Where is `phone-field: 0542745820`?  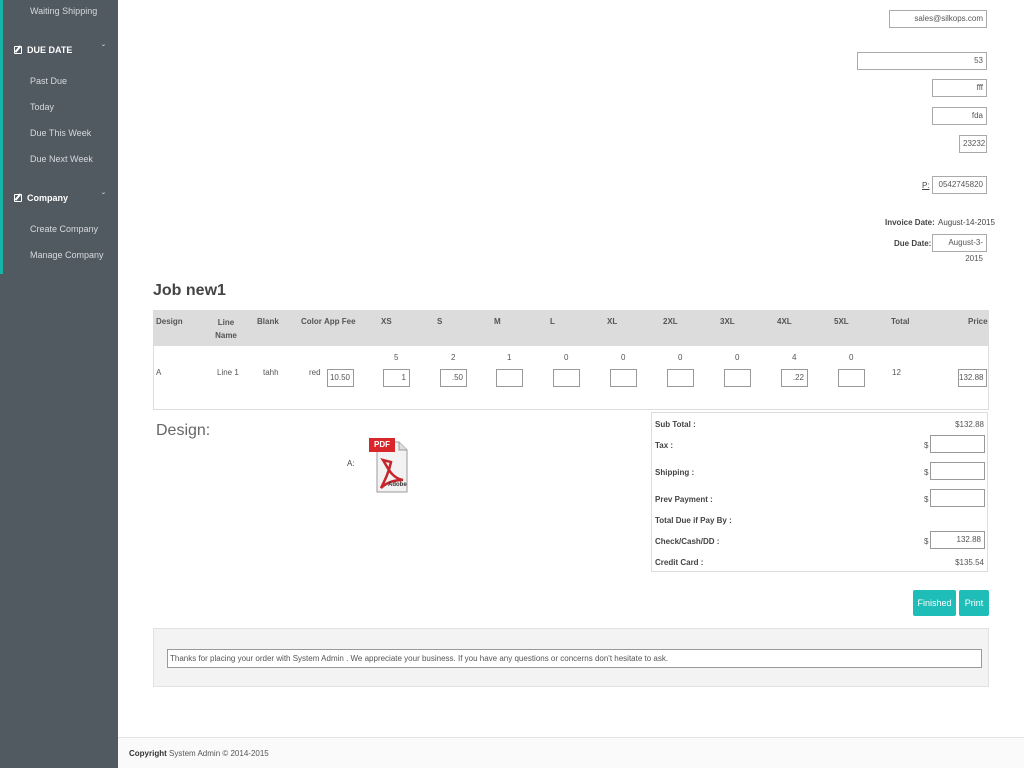
phone-field: 0542745820 is located at coordinates (959, 185).